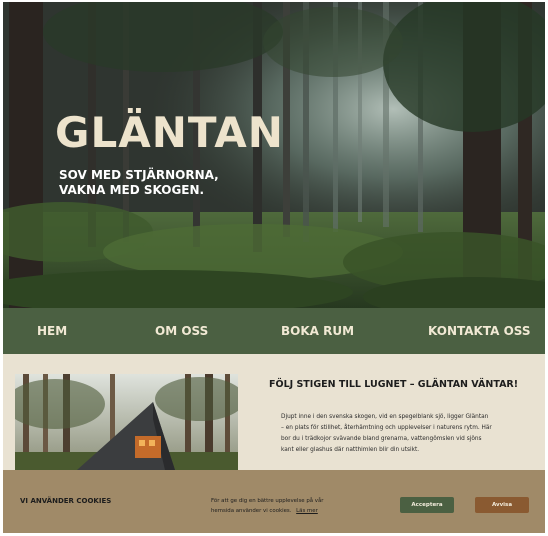  I want to click on a-frame-cabin-photo, so click(126, 422).